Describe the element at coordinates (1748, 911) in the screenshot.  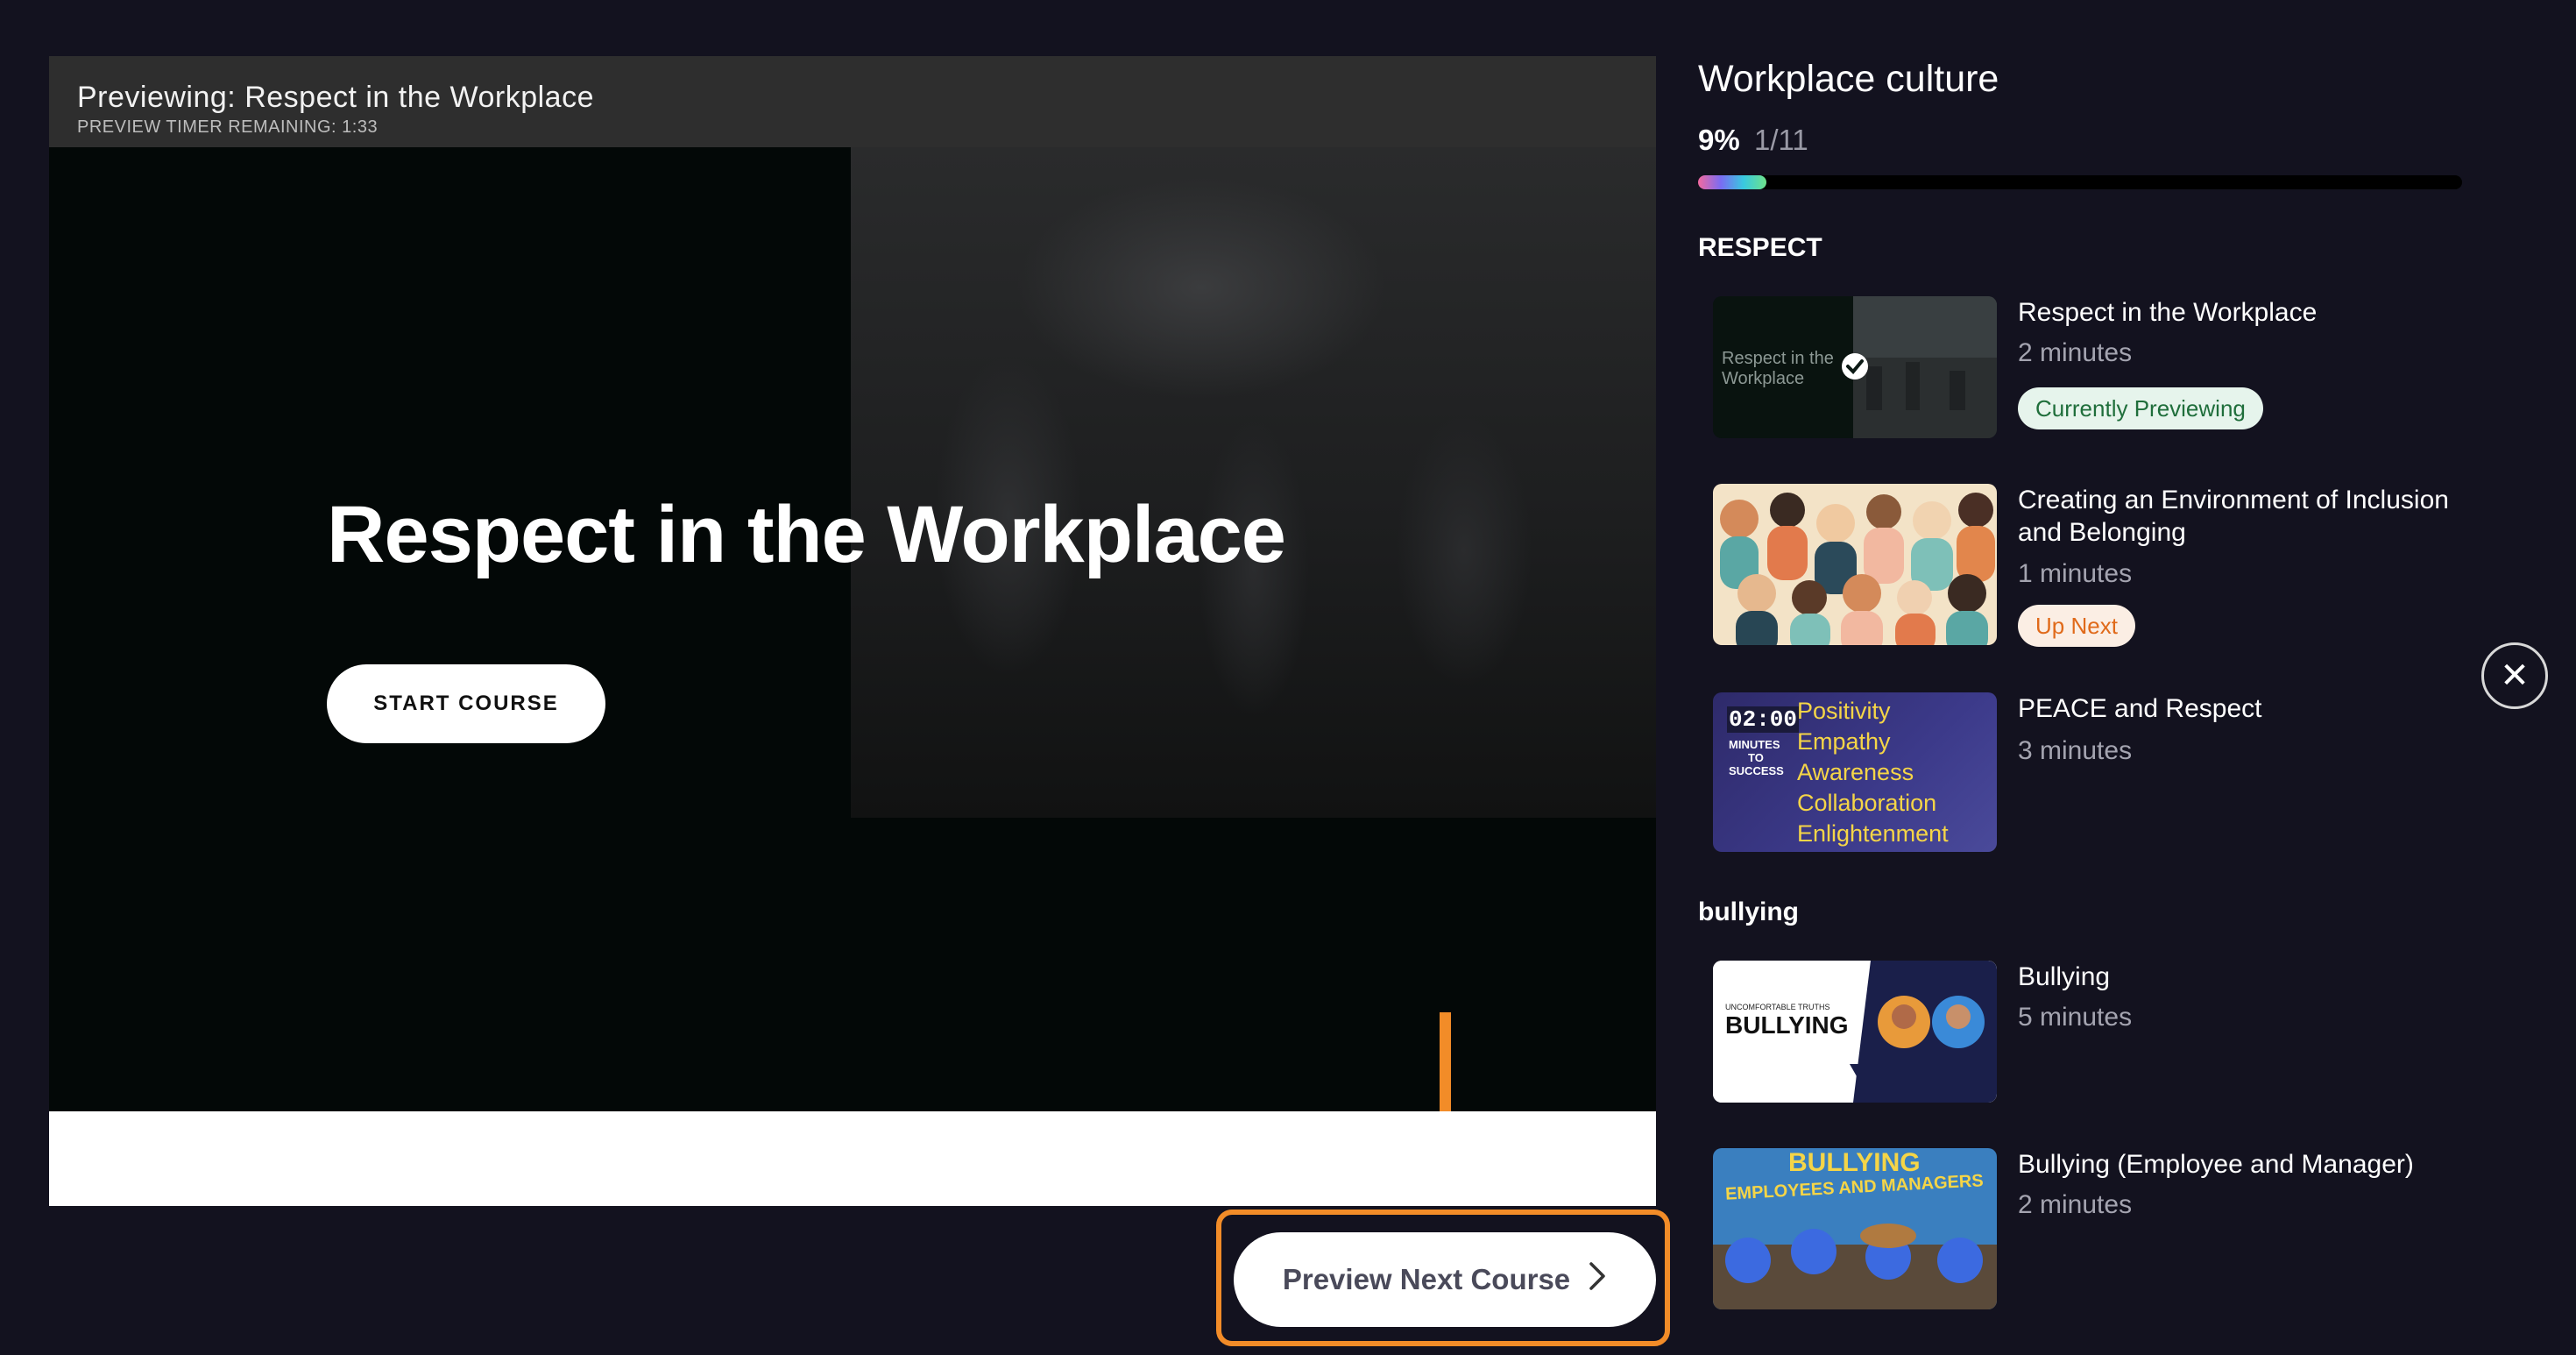
I see `section-heading-bullying: bullying` at that location.